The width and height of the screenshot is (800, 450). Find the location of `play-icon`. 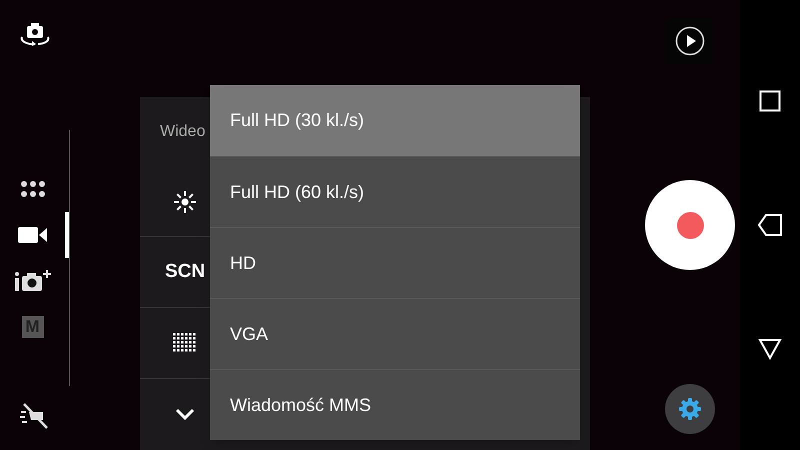

play-icon is located at coordinates (690, 41).